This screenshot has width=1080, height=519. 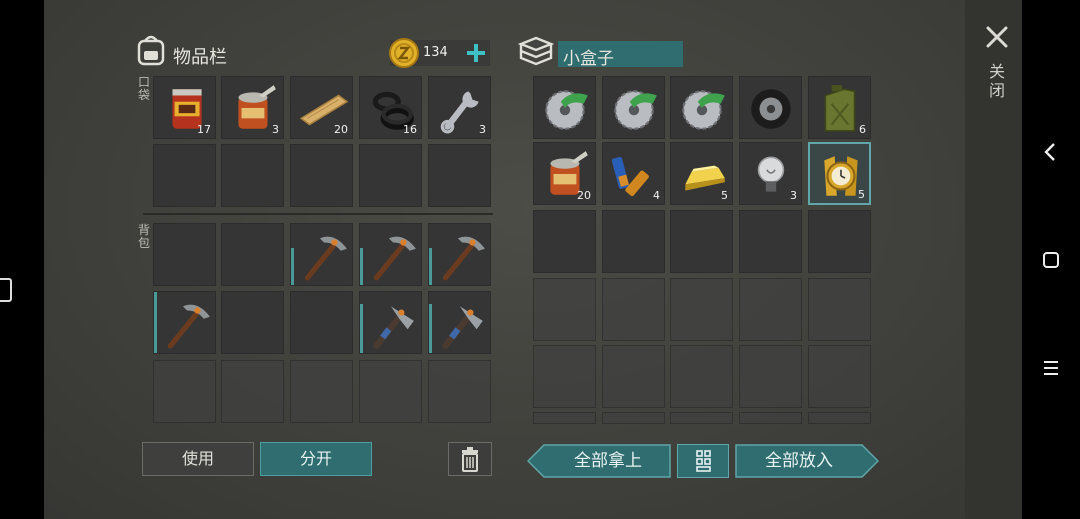 I want to click on back-icon, so click(x=1051, y=154).